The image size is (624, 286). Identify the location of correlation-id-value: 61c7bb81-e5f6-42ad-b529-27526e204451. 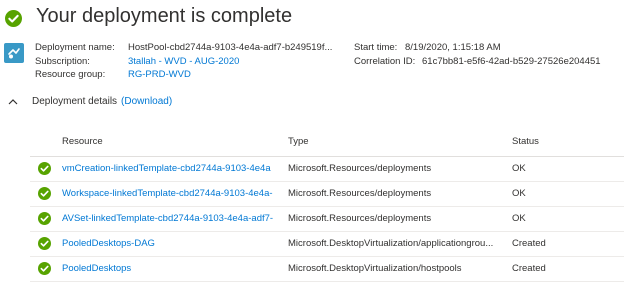
(511, 61).